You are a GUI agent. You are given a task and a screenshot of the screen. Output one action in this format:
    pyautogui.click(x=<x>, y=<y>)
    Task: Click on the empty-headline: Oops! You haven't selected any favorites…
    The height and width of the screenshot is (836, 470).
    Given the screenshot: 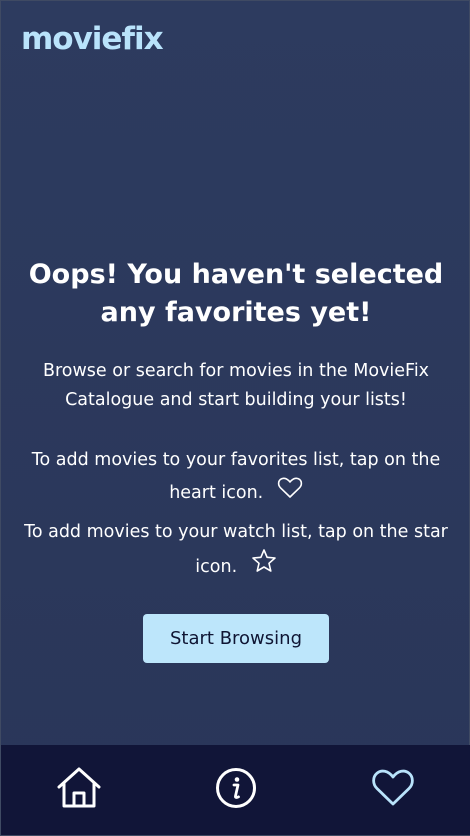 What is the action you would take?
    pyautogui.click(x=236, y=293)
    